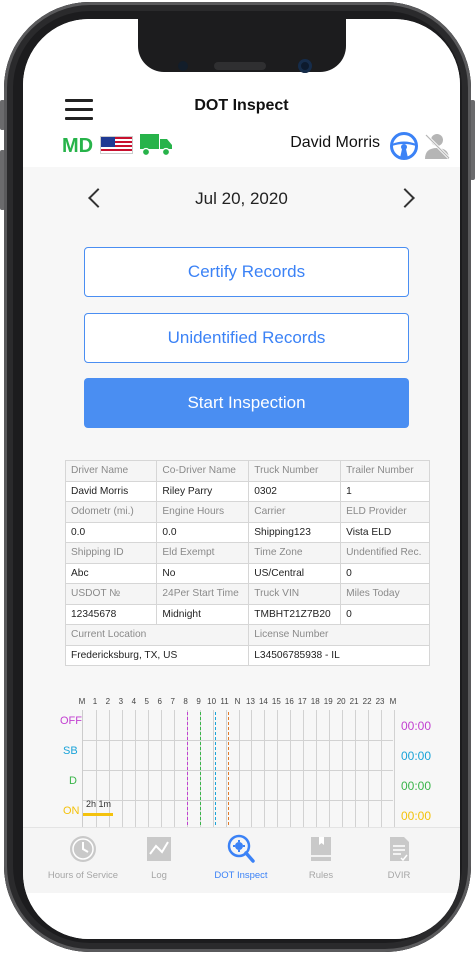 Image resolution: width=475 pixels, height=955 pixels. What do you see at coordinates (416, 756) in the screenshot?
I see `status-time-sb: 00:00` at bounding box center [416, 756].